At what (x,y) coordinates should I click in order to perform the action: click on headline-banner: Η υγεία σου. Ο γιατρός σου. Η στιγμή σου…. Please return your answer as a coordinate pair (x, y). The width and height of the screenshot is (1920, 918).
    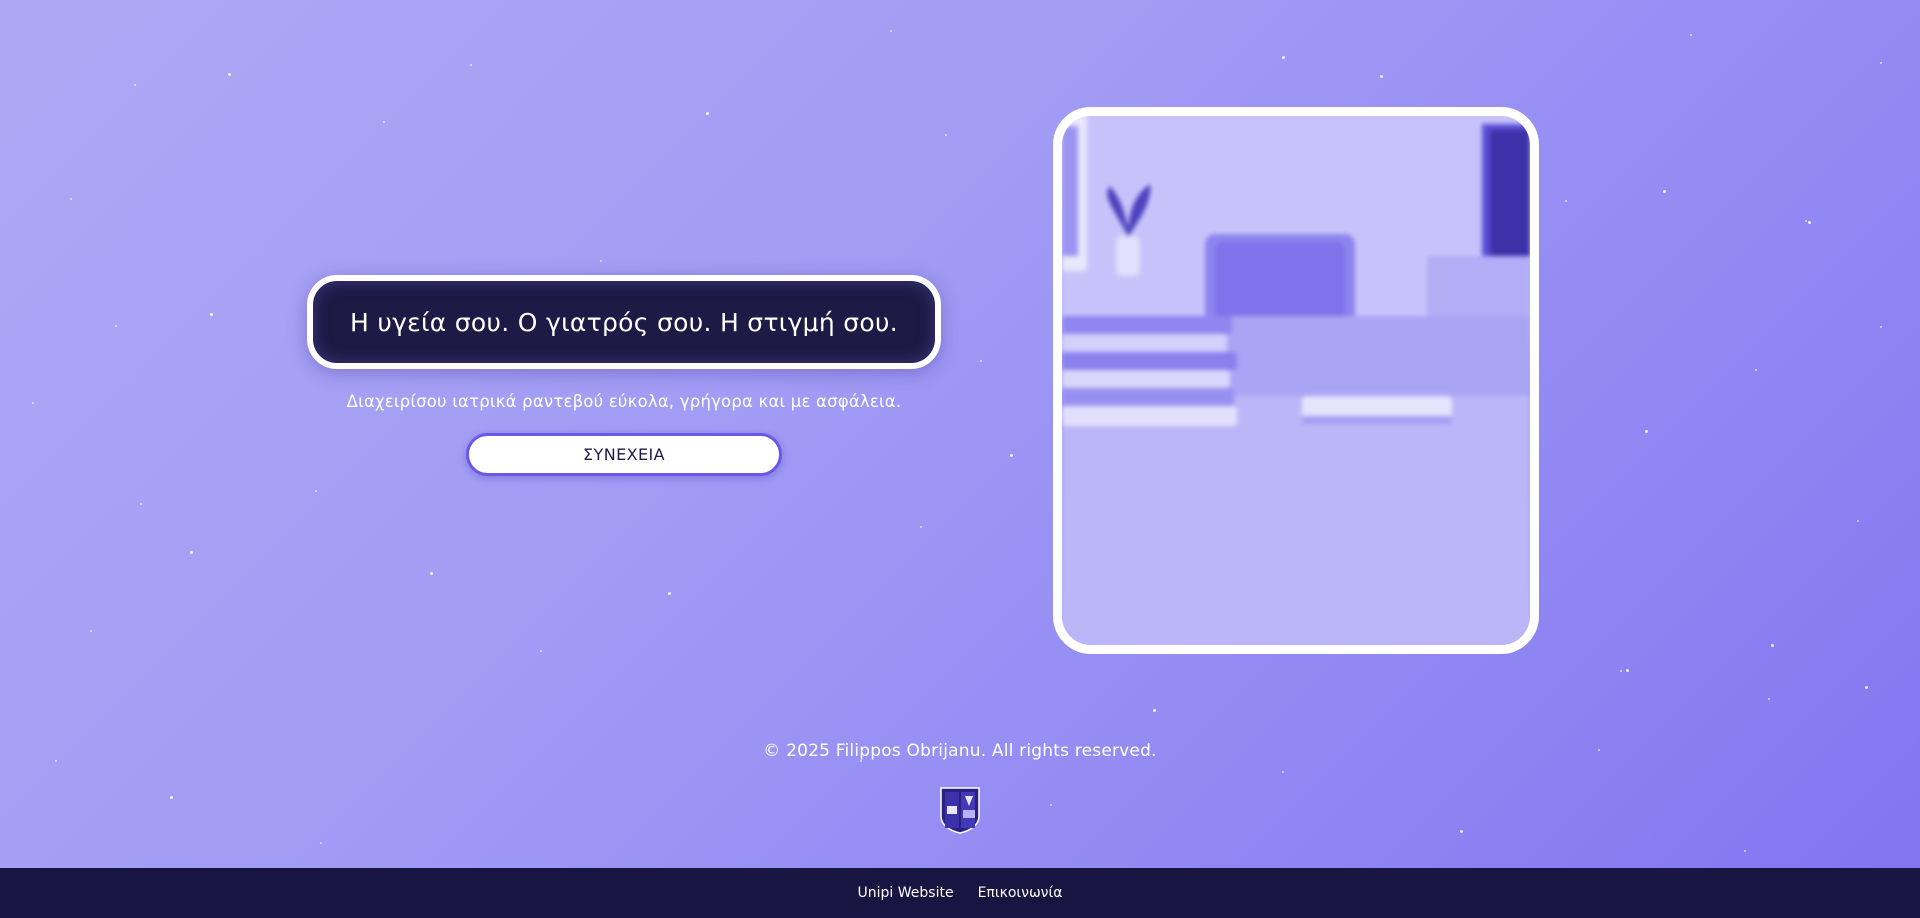
    Looking at the image, I should click on (624, 322).